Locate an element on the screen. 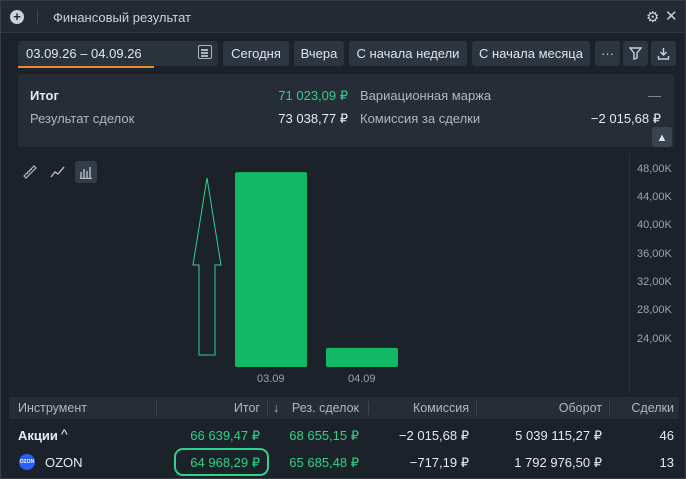 The width and height of the screenshot is (686, 479). download-icon is located at coordinates (663, 53).